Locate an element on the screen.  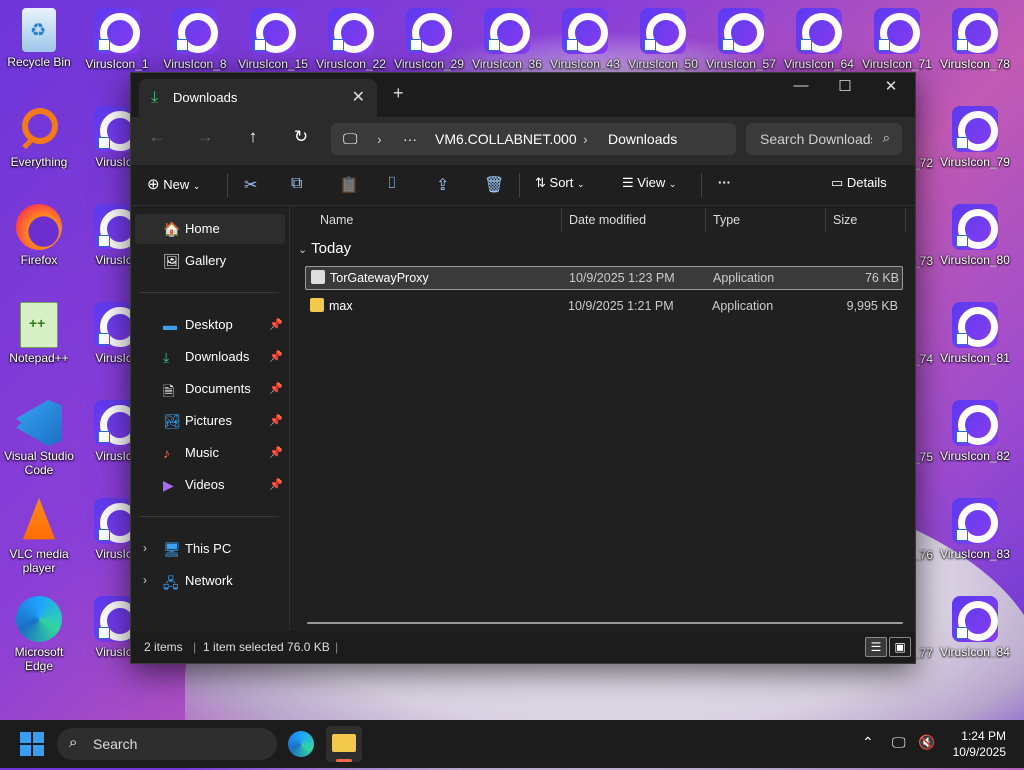
desktop-icon-virusicon: VirusIcon_81 is located at coordinates (975, 333).